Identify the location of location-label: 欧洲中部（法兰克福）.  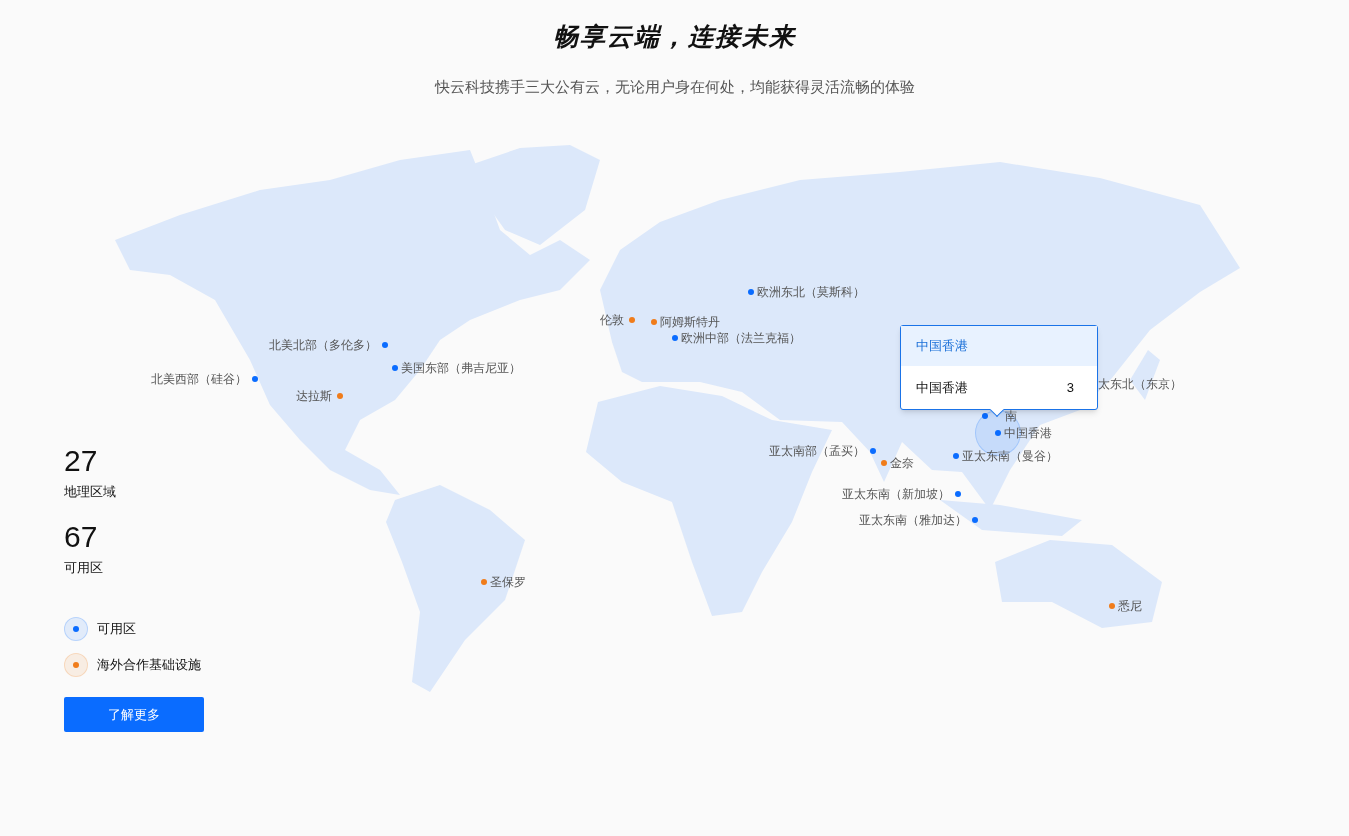
(741, 338).